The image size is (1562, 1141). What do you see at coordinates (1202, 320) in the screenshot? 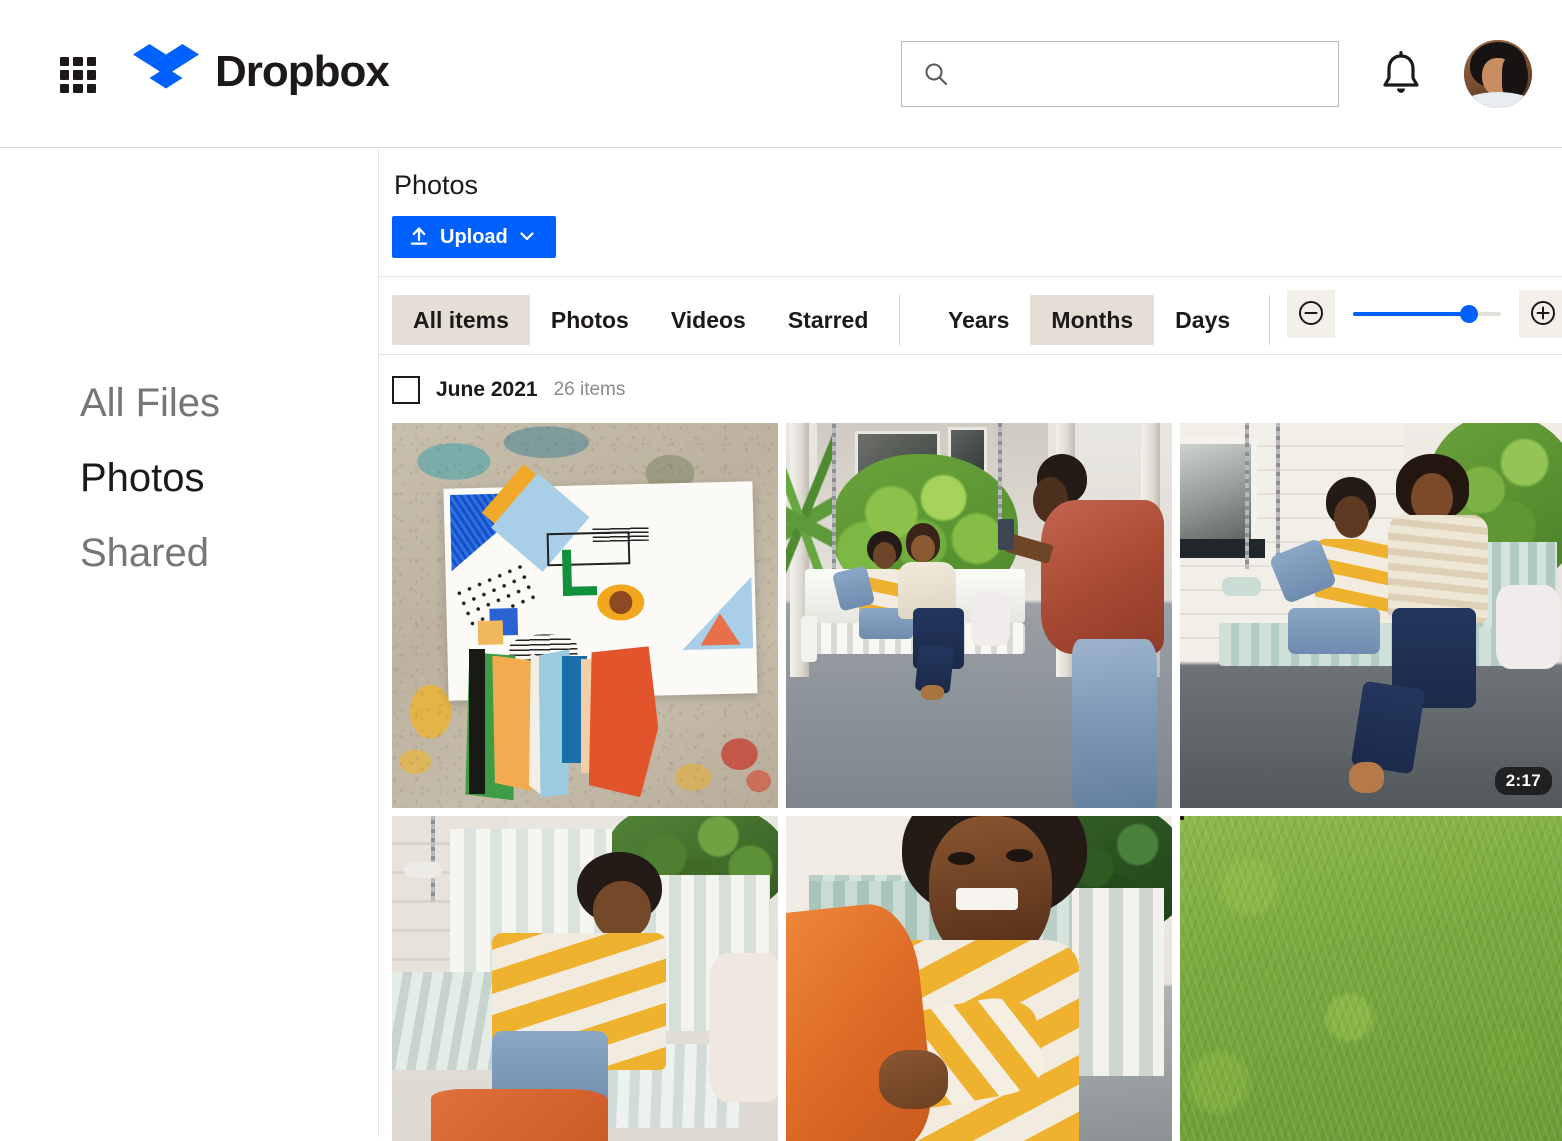
I see `tab-days: Days` at bounding box center [1202, 320].